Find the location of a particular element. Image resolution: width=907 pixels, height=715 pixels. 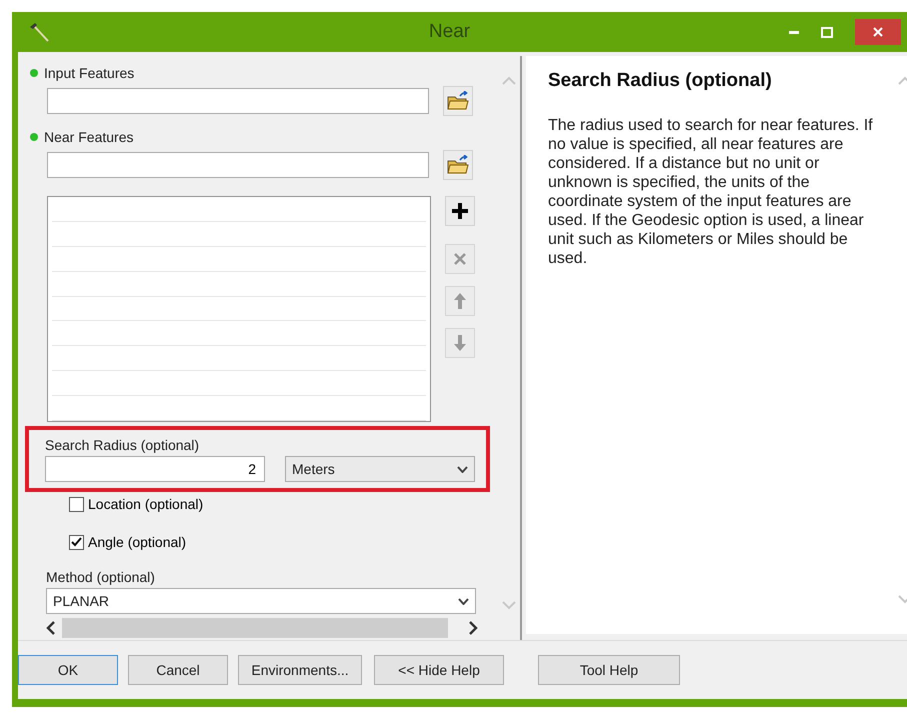

parameter-label: Input Features is located at coordinates (264, 73).